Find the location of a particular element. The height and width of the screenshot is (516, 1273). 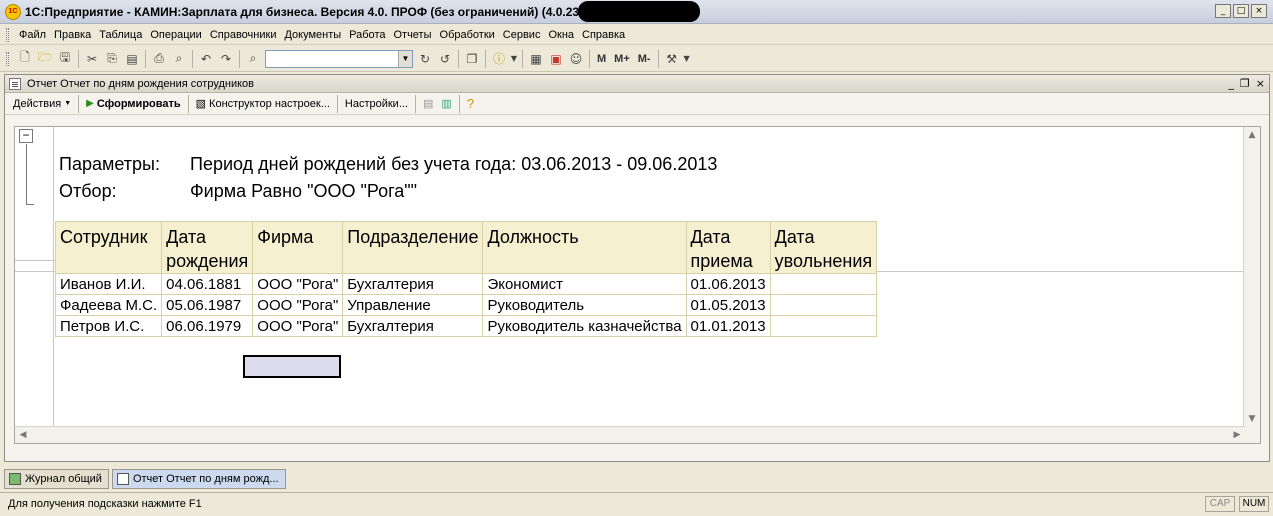

calculator-icon: ▦ is located at coordinates (536, 59).